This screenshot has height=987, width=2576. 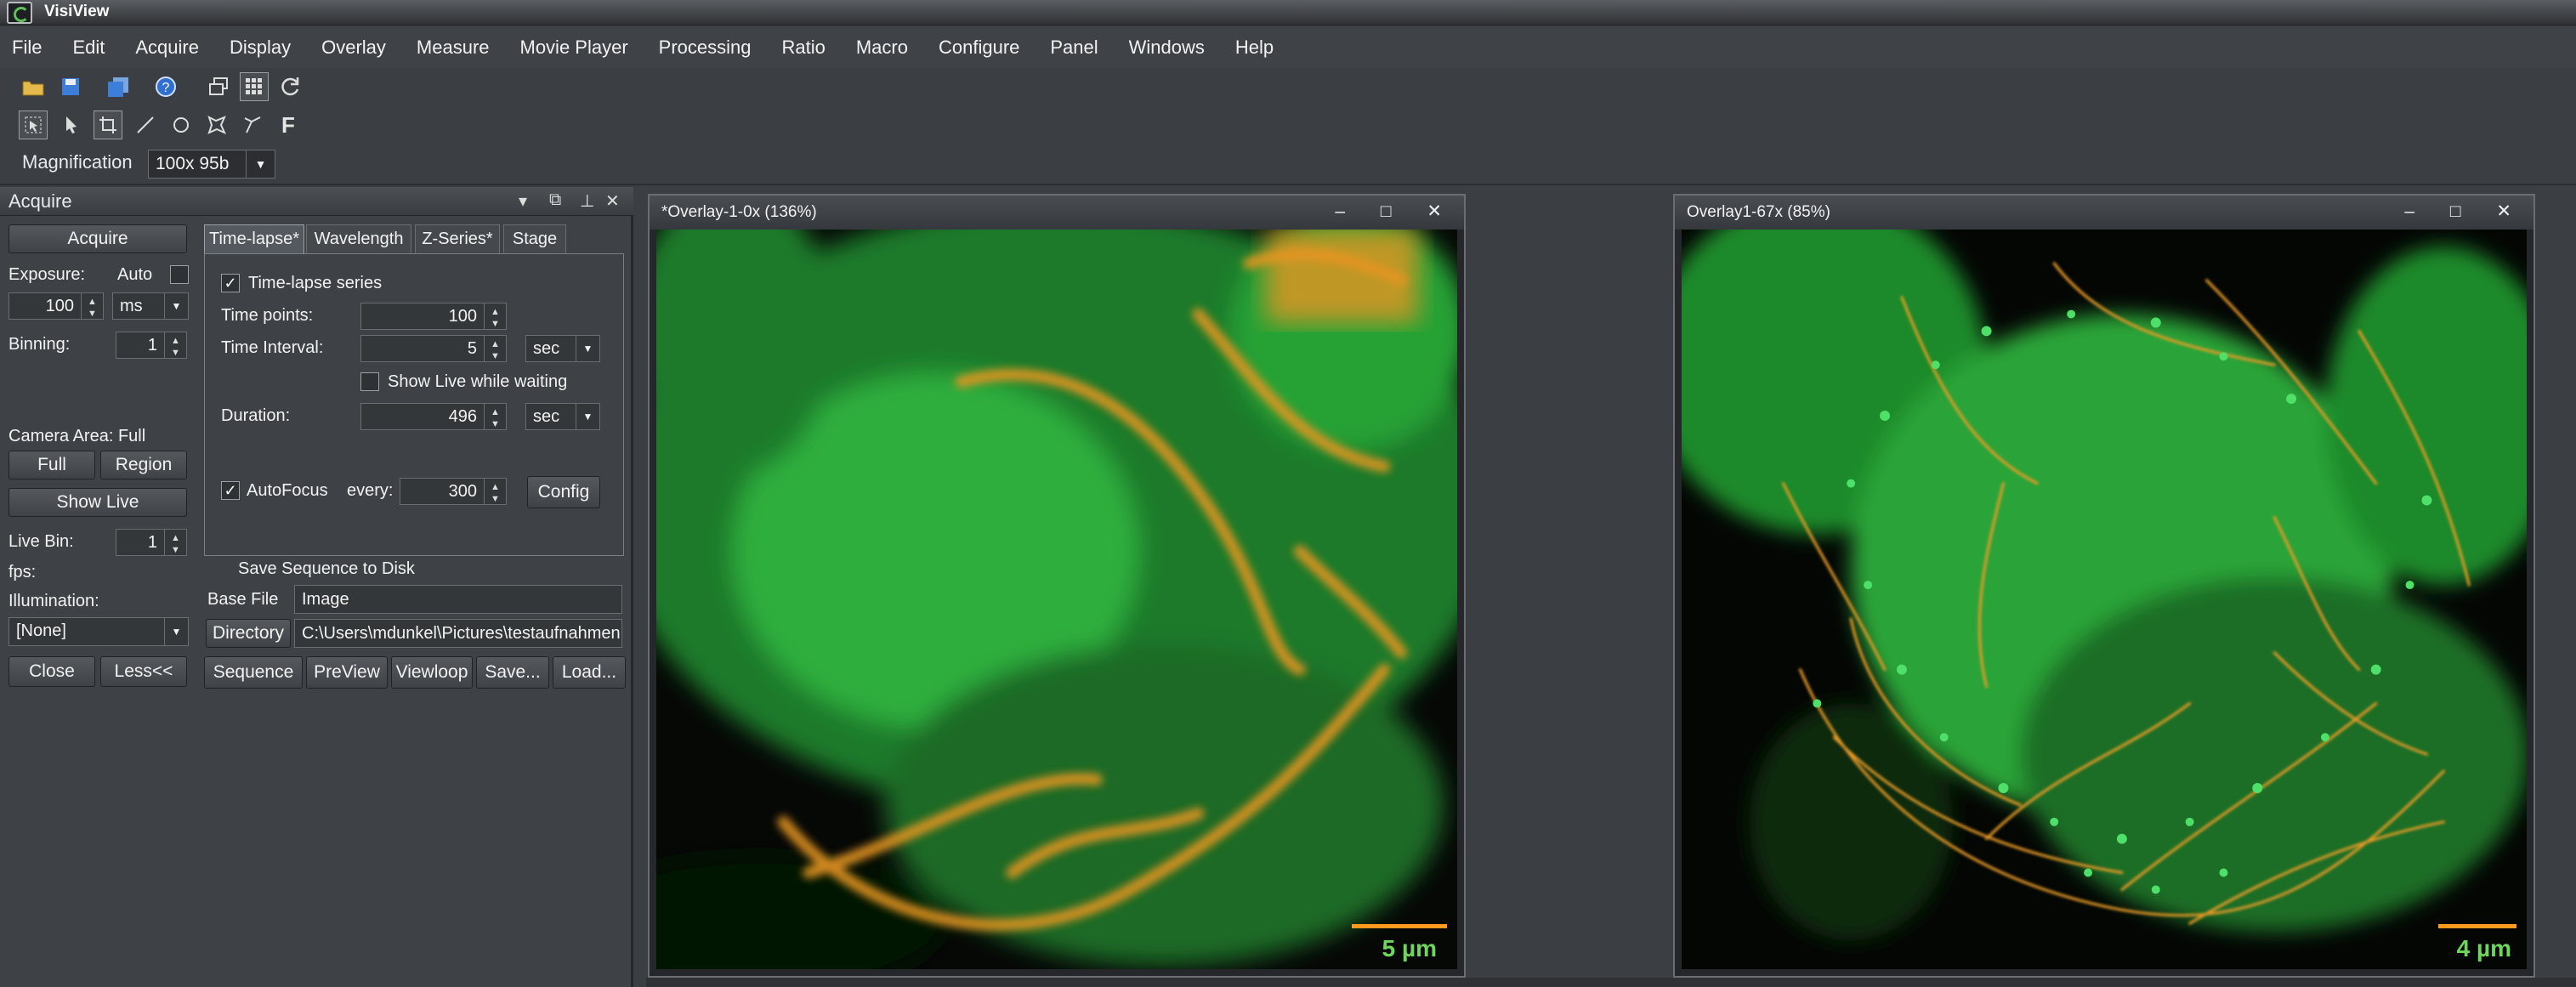 I want to click on menu-edit: Edit, so click(x=89, y=48).